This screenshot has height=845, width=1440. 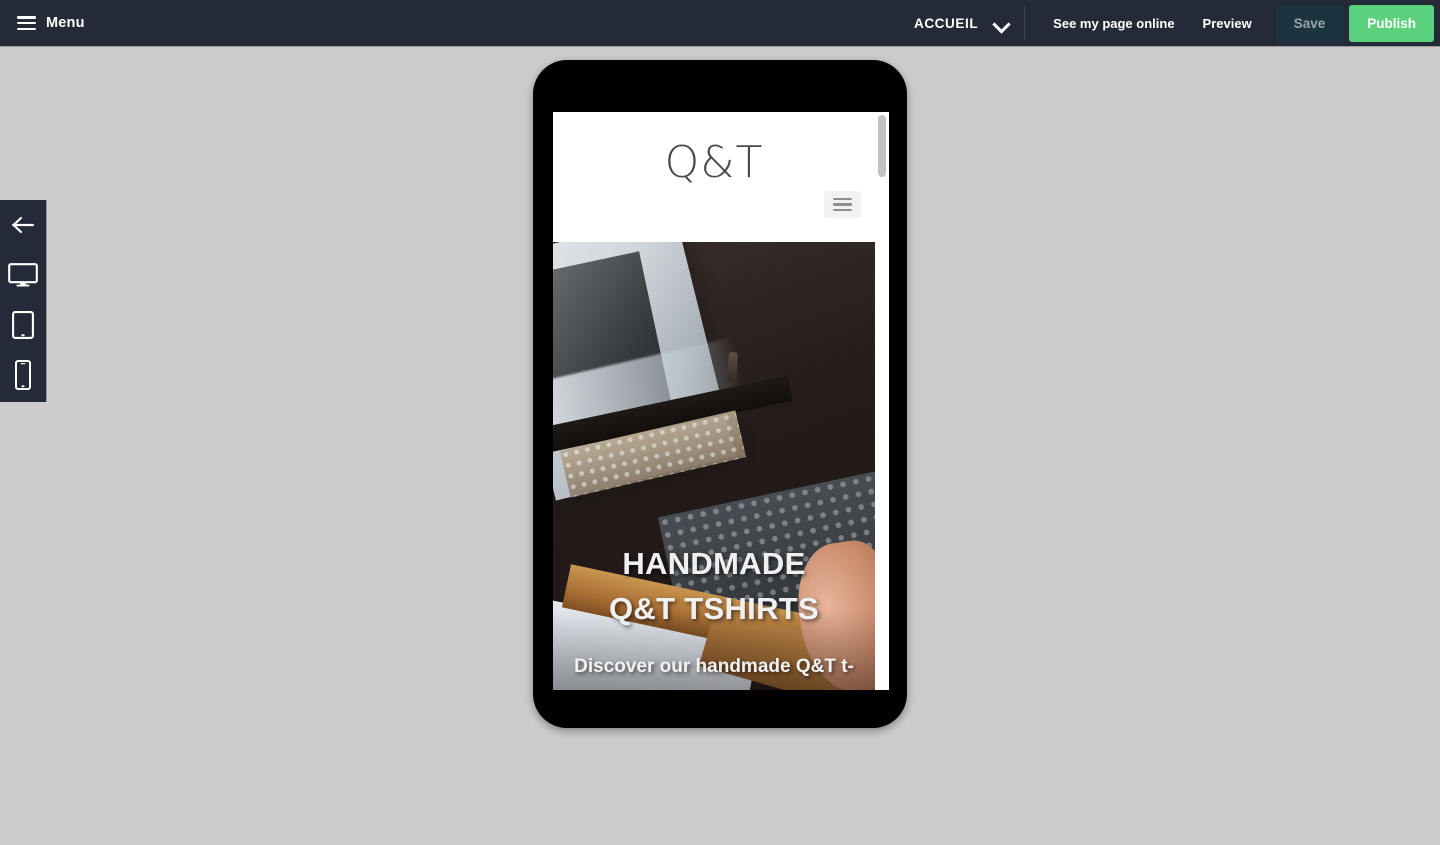 I want to click on hero-title: HANDMADE Q&T TSHIRTS, so click(x=714, y=587).